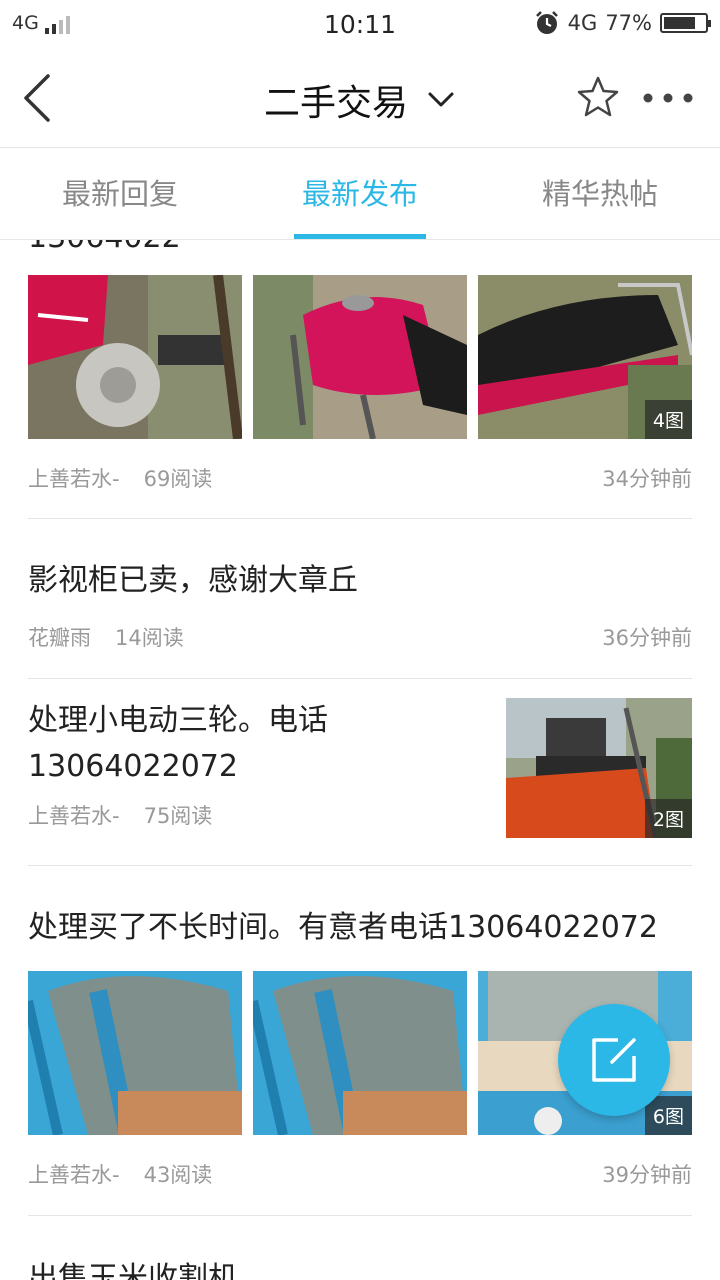 Image resolution: width=720 pixels, height=1280 pixels. I want to click on nav-bar: 二手交易, so click(360, 99).